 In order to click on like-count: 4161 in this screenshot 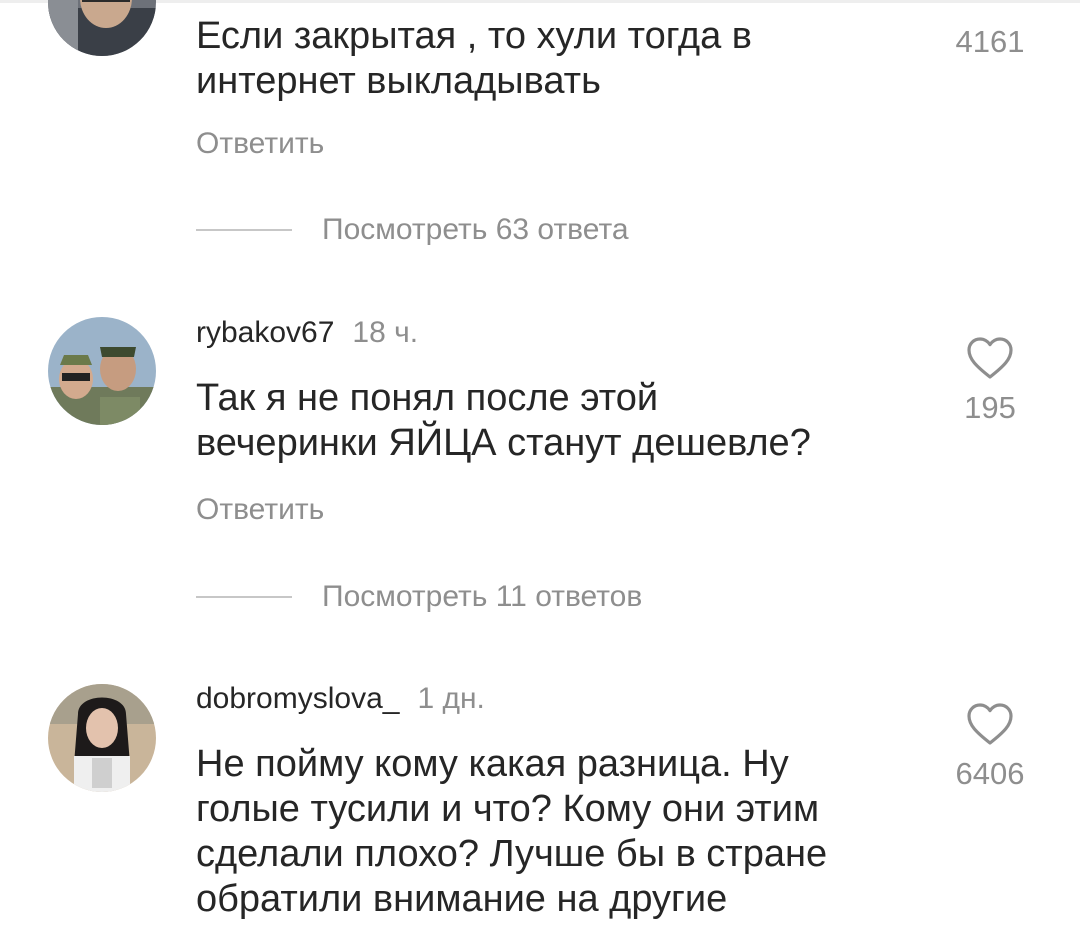, I will do `click(990, 41)`.